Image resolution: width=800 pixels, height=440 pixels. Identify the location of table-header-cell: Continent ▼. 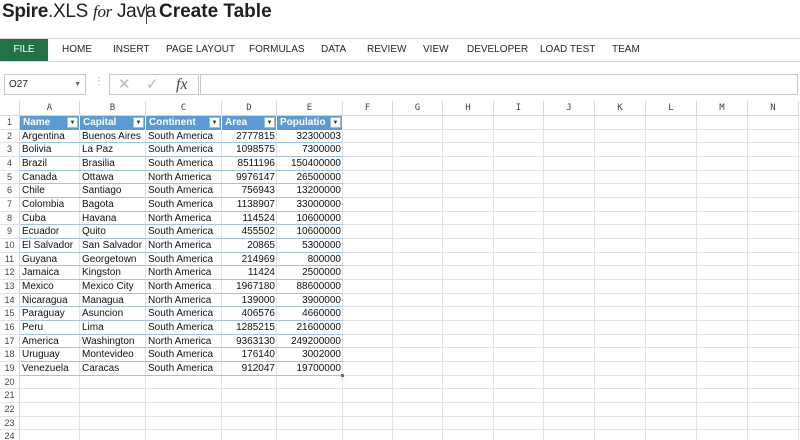
(184, 123).